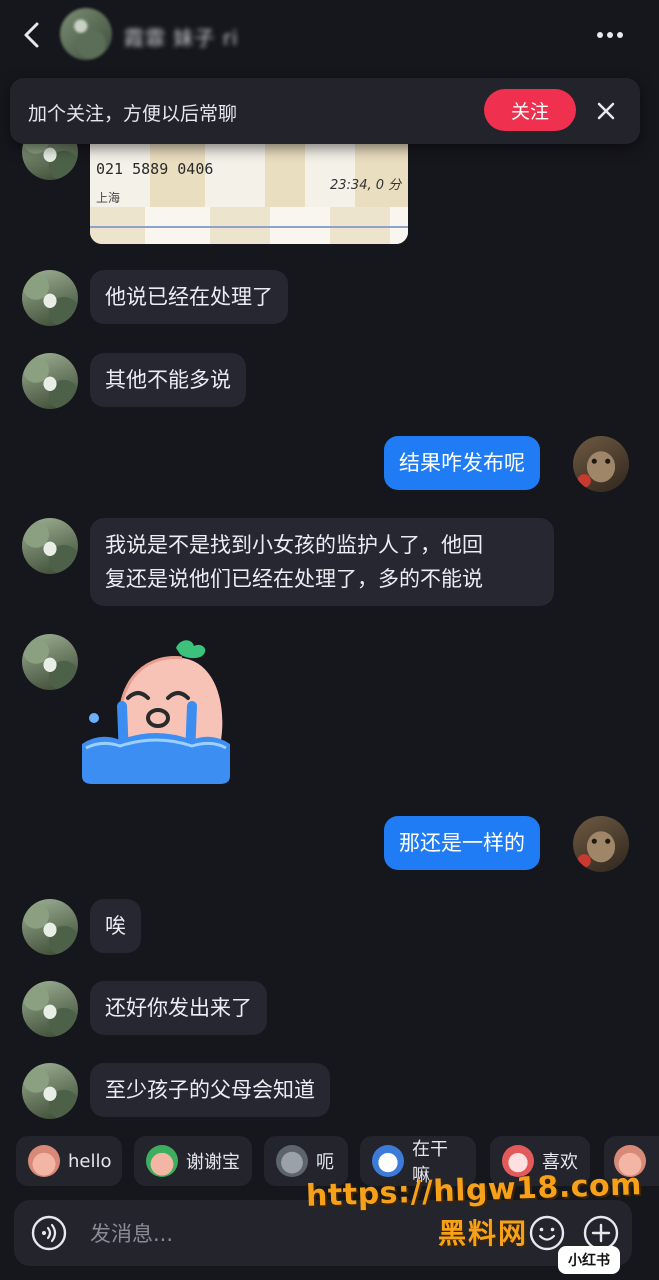 The image size is (659, 1280). I want to click on quick-reply-chip: 谢谢宝, so click(193, 1161).